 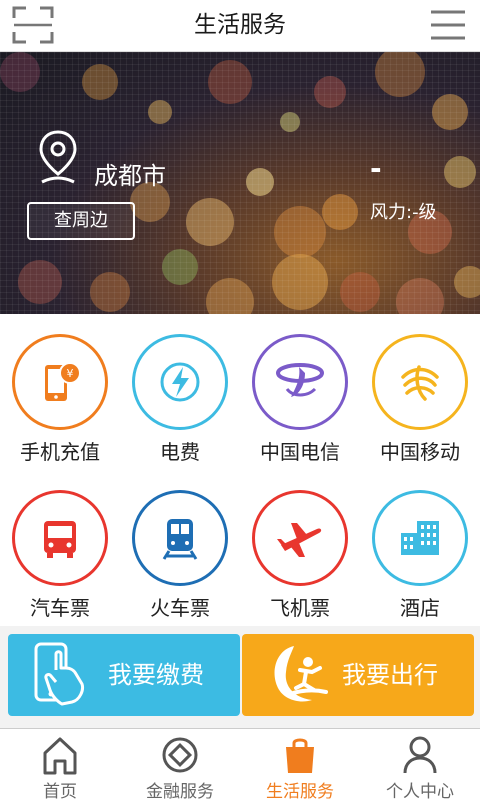 I want to click on service-label: 手机充值, so click(x=60, y=452).